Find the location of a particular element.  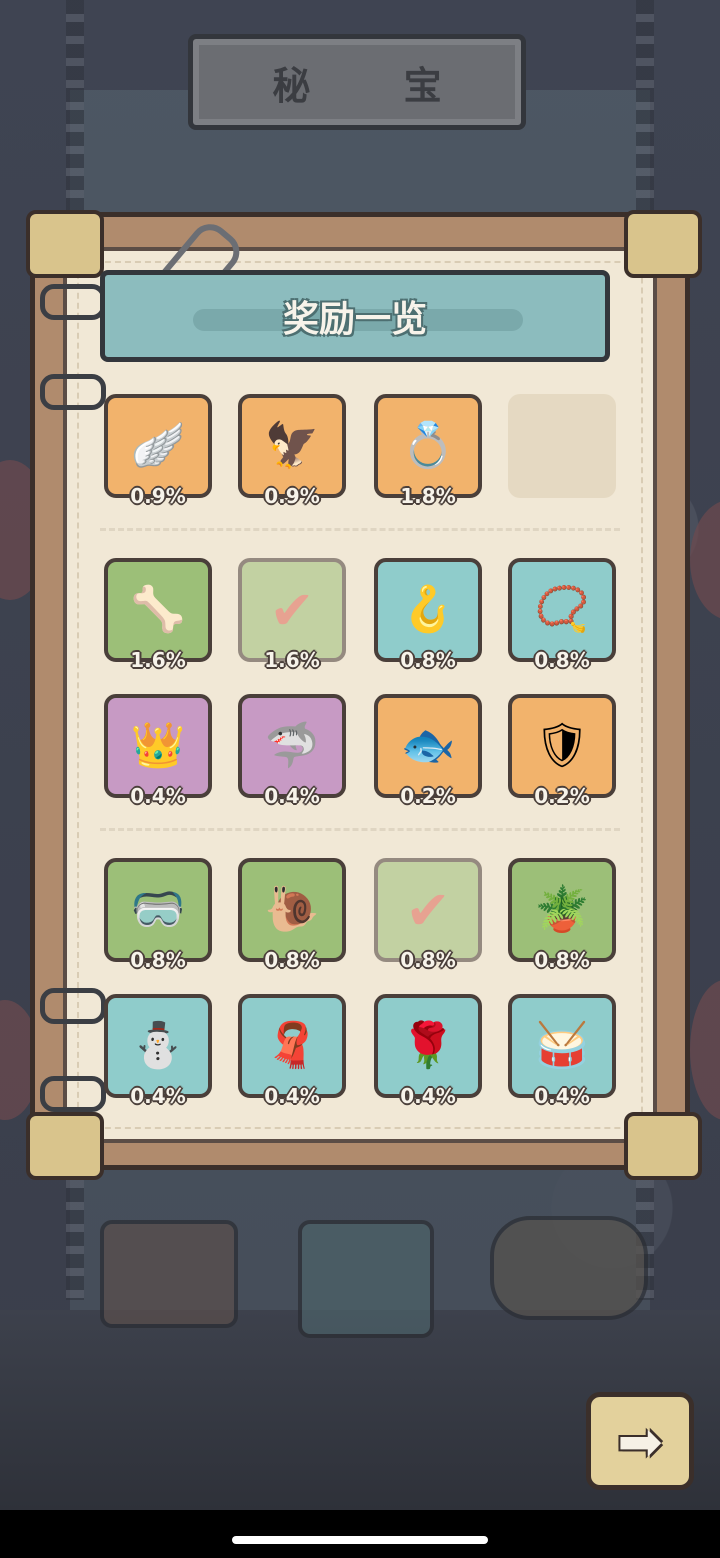

header-plank: 秘 宝 is located at coordinates (357, 82).